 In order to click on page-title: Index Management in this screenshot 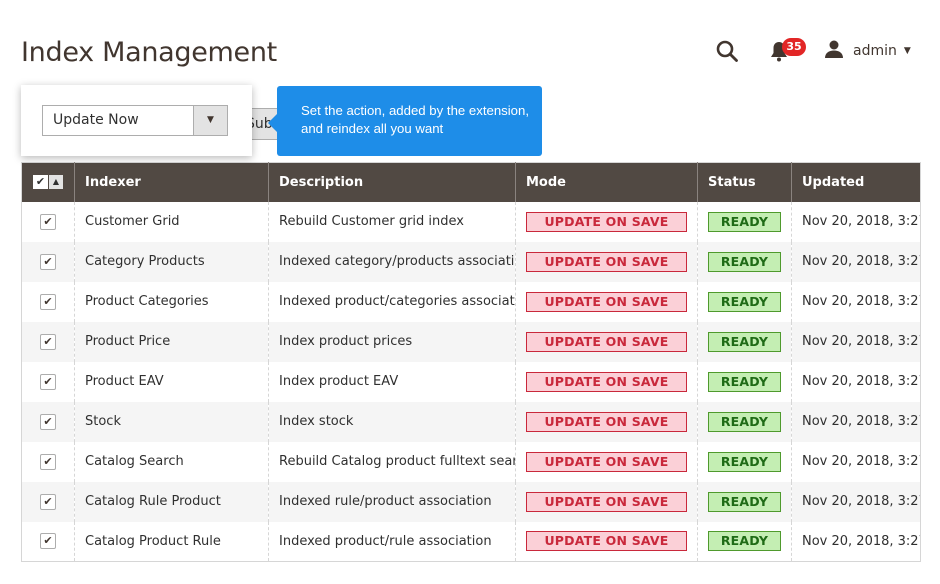, I will do `click(149, 52)`.